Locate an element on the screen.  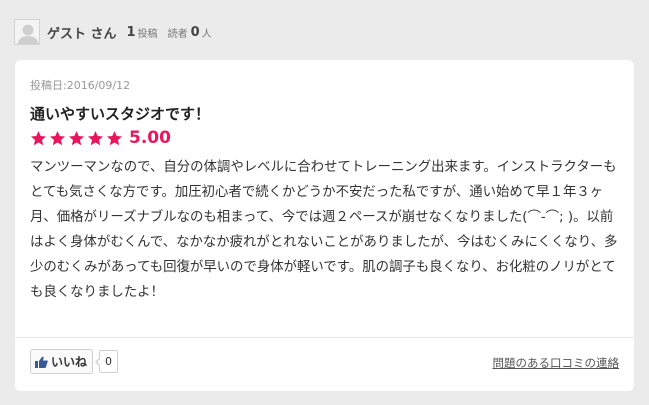
divider is located at coordinates (324, 337).